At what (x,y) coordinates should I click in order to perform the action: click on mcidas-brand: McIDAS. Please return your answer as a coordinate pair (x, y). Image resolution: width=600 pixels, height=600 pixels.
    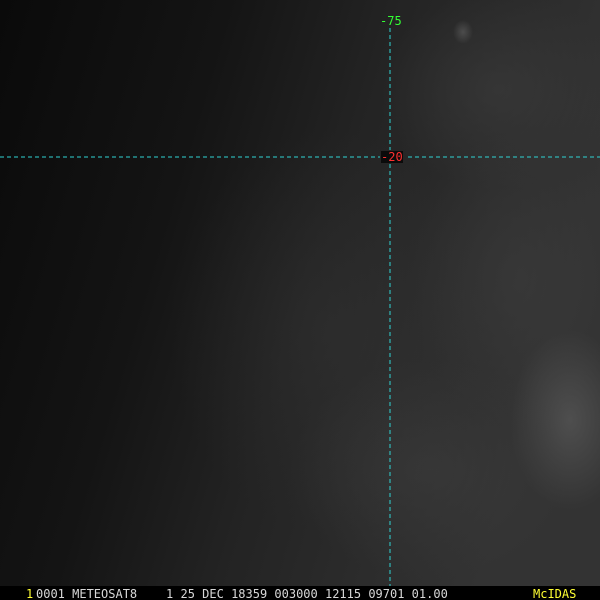
    Looking at the image, I should click on (555, 593).